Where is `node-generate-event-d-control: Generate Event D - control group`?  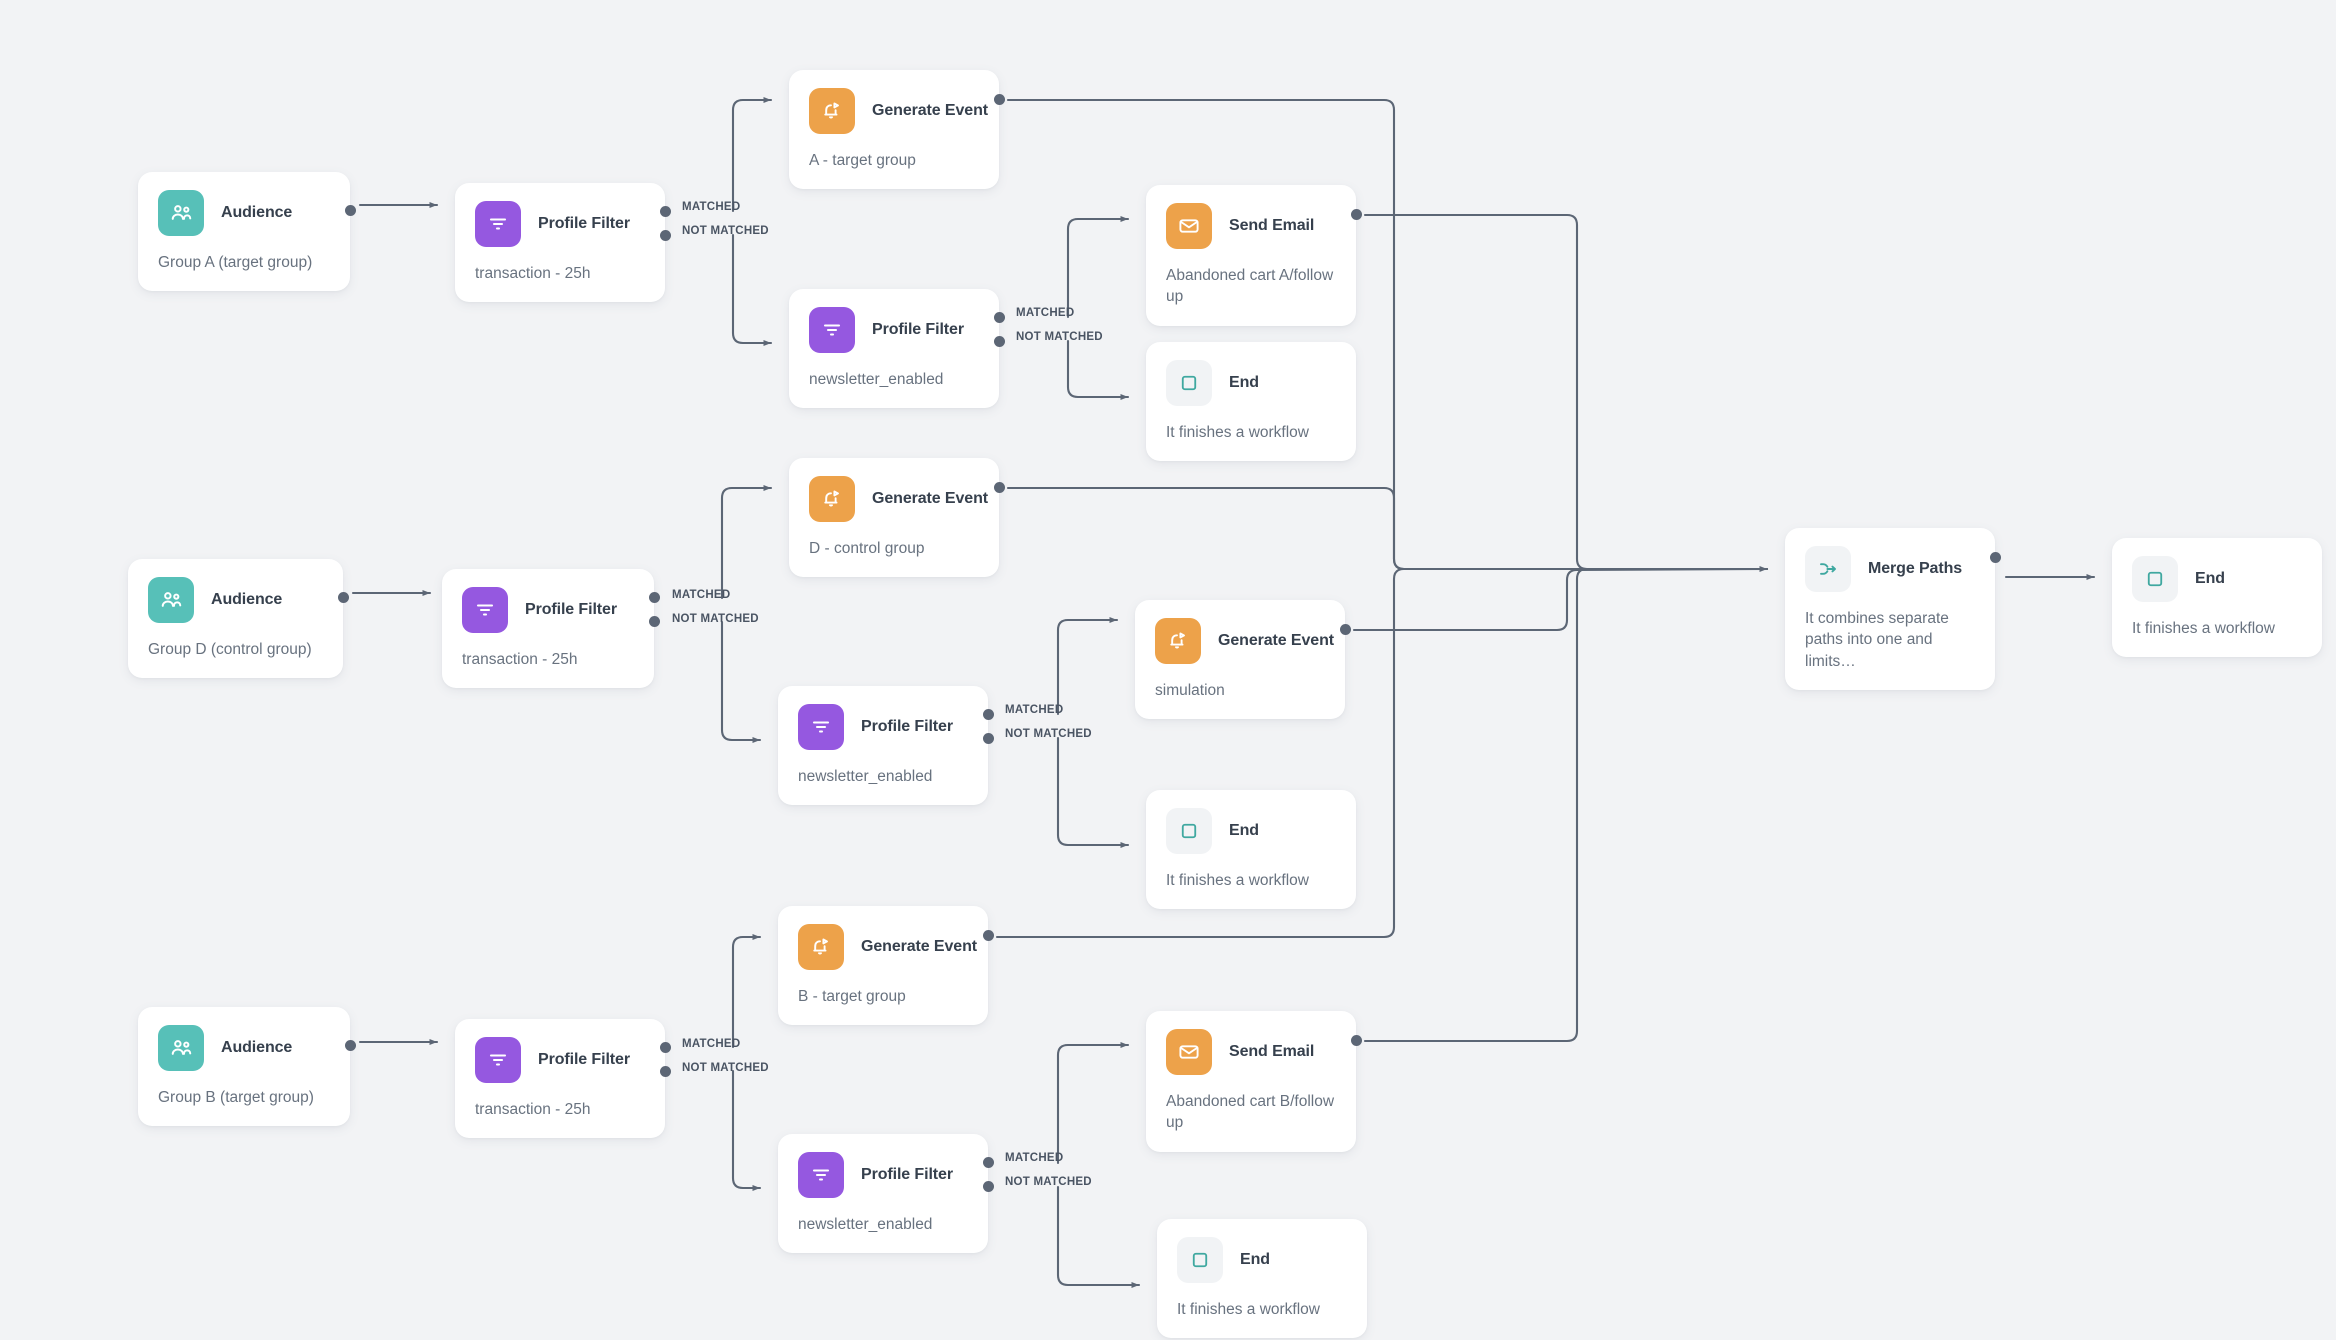 node-generate-event-d-control: Generate Event D - control group is located at coordinates (897, 518).